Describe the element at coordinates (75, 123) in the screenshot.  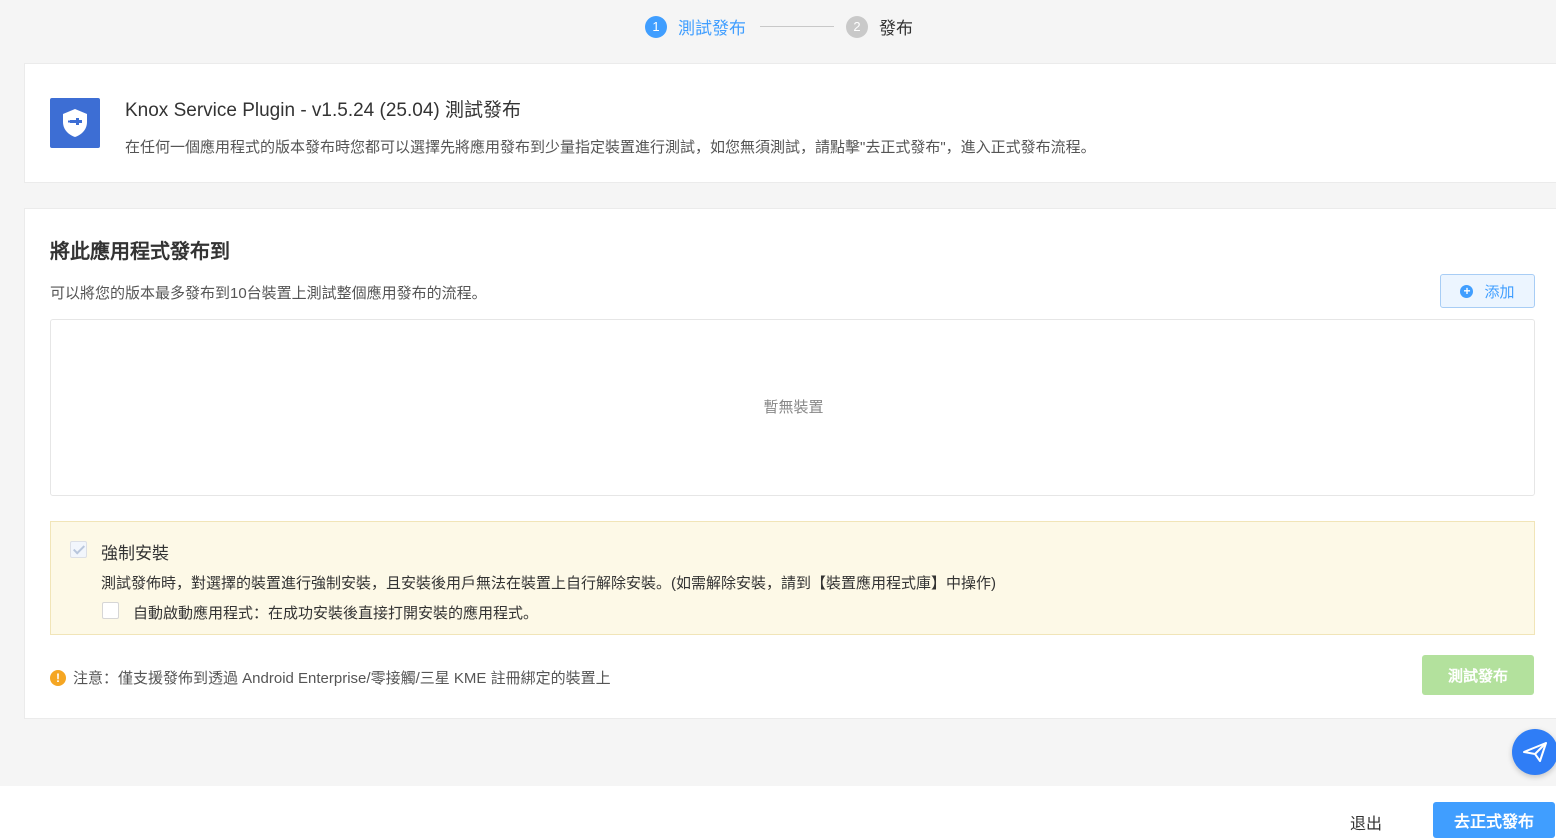
I see `shield-plug-icon` at that location.